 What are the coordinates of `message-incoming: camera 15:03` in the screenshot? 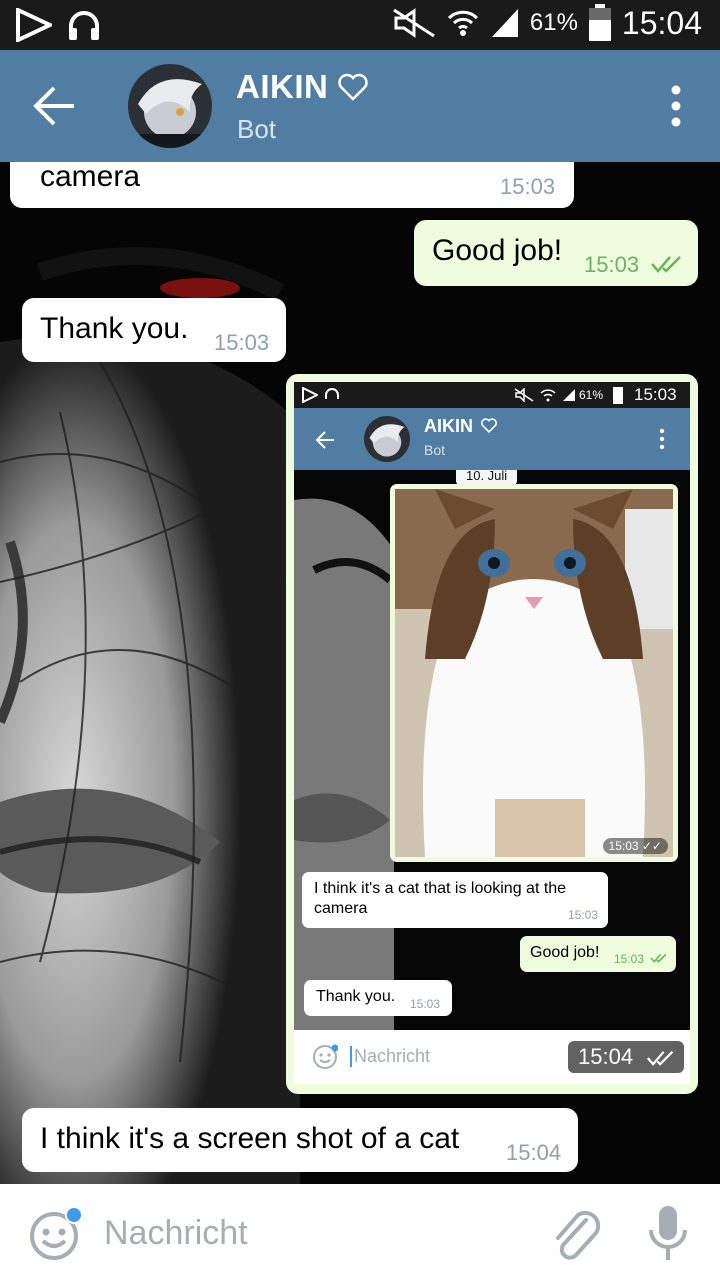 It's located at (292, 185).